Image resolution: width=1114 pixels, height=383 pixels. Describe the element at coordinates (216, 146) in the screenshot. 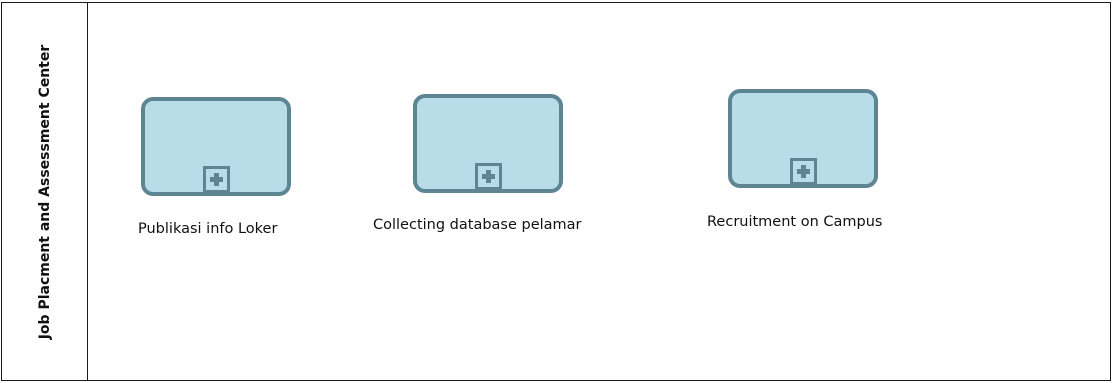

I see `subprocess-publikasi-info-loker` at that location.